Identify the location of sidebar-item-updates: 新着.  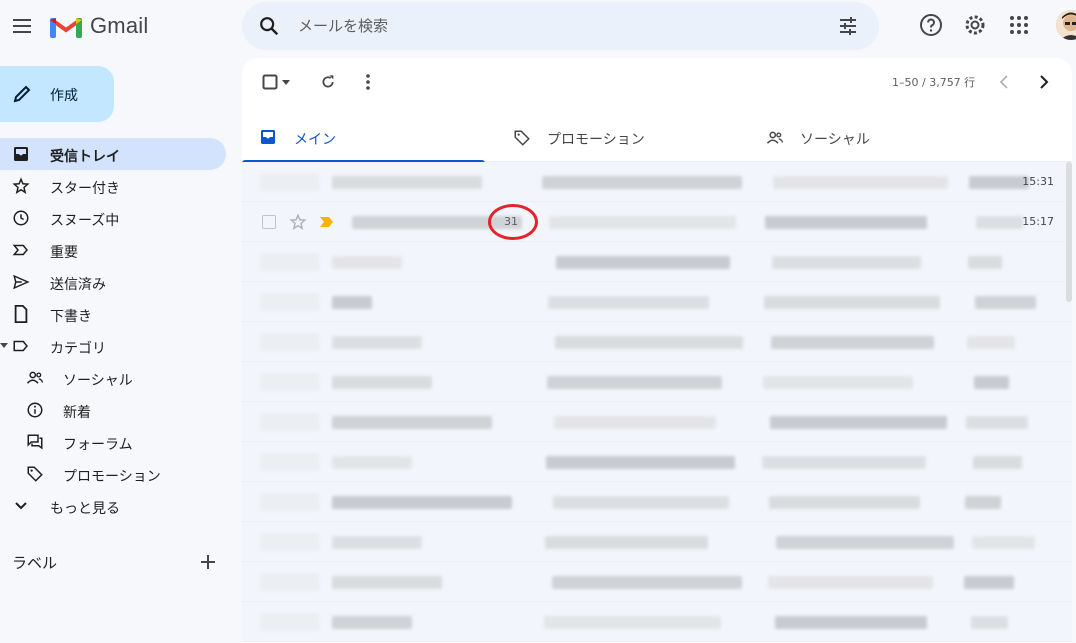
(113, 410).